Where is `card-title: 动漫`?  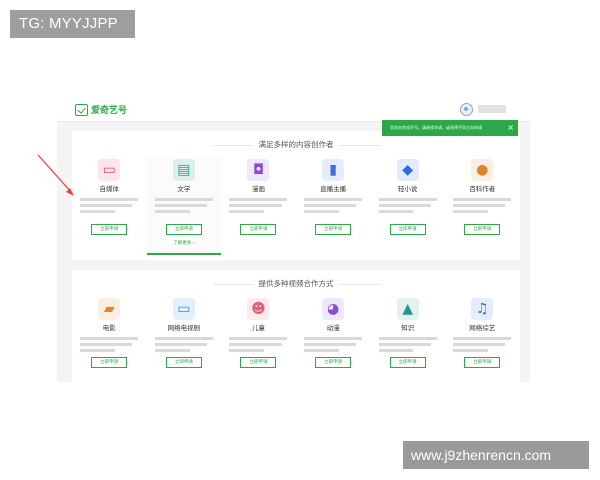
card-title: 动漫 is located at coordinates (333, 328).